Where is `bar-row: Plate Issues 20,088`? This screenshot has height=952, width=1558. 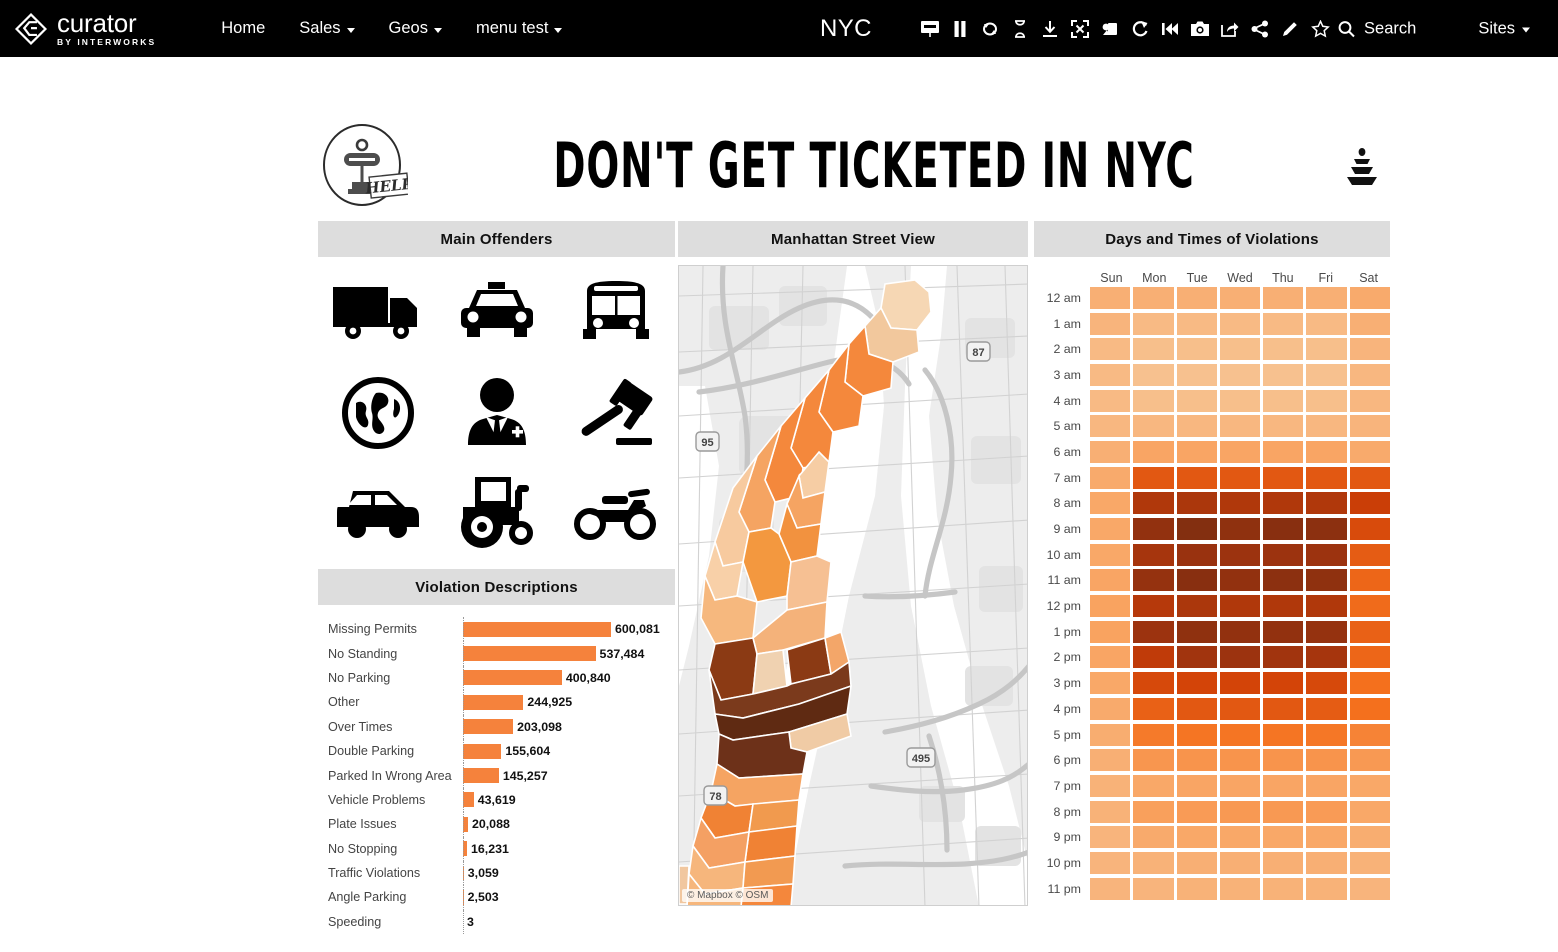
bar-row: Plate Issues 20,088 is located at coordinates (501, 824).